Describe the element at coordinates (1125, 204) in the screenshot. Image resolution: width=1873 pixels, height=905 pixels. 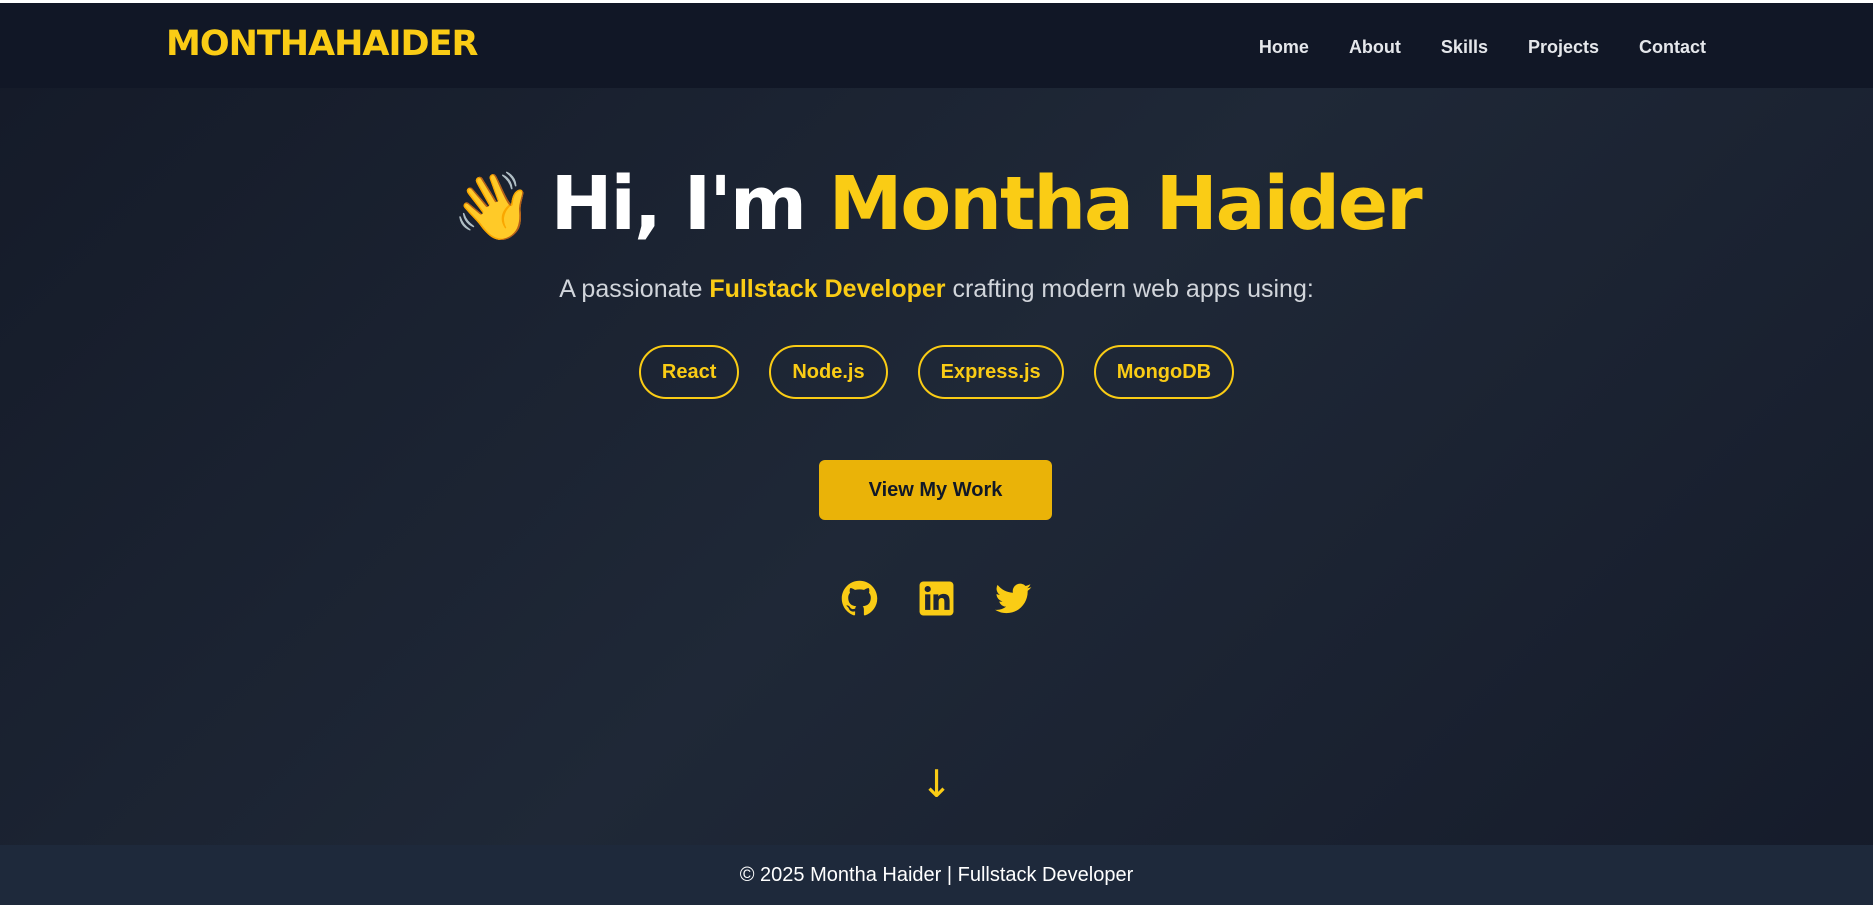
I see `hero-name: Montha Haider` at that location.